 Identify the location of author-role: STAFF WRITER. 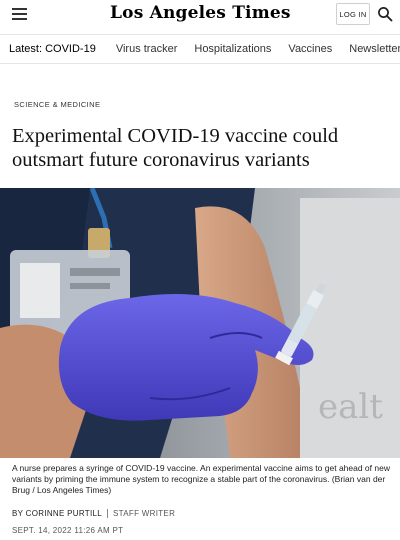
(144, 513).